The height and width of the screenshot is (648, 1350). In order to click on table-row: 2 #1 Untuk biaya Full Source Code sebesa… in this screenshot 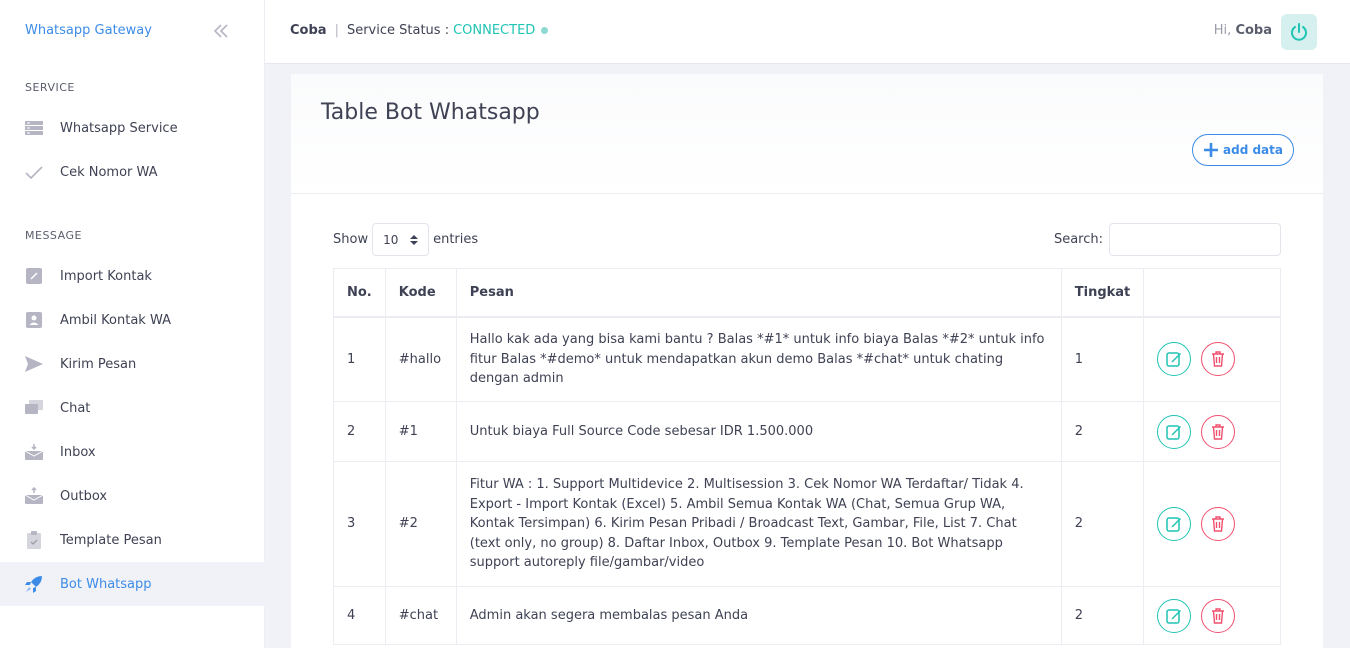, I will do `click(807, 431)`.